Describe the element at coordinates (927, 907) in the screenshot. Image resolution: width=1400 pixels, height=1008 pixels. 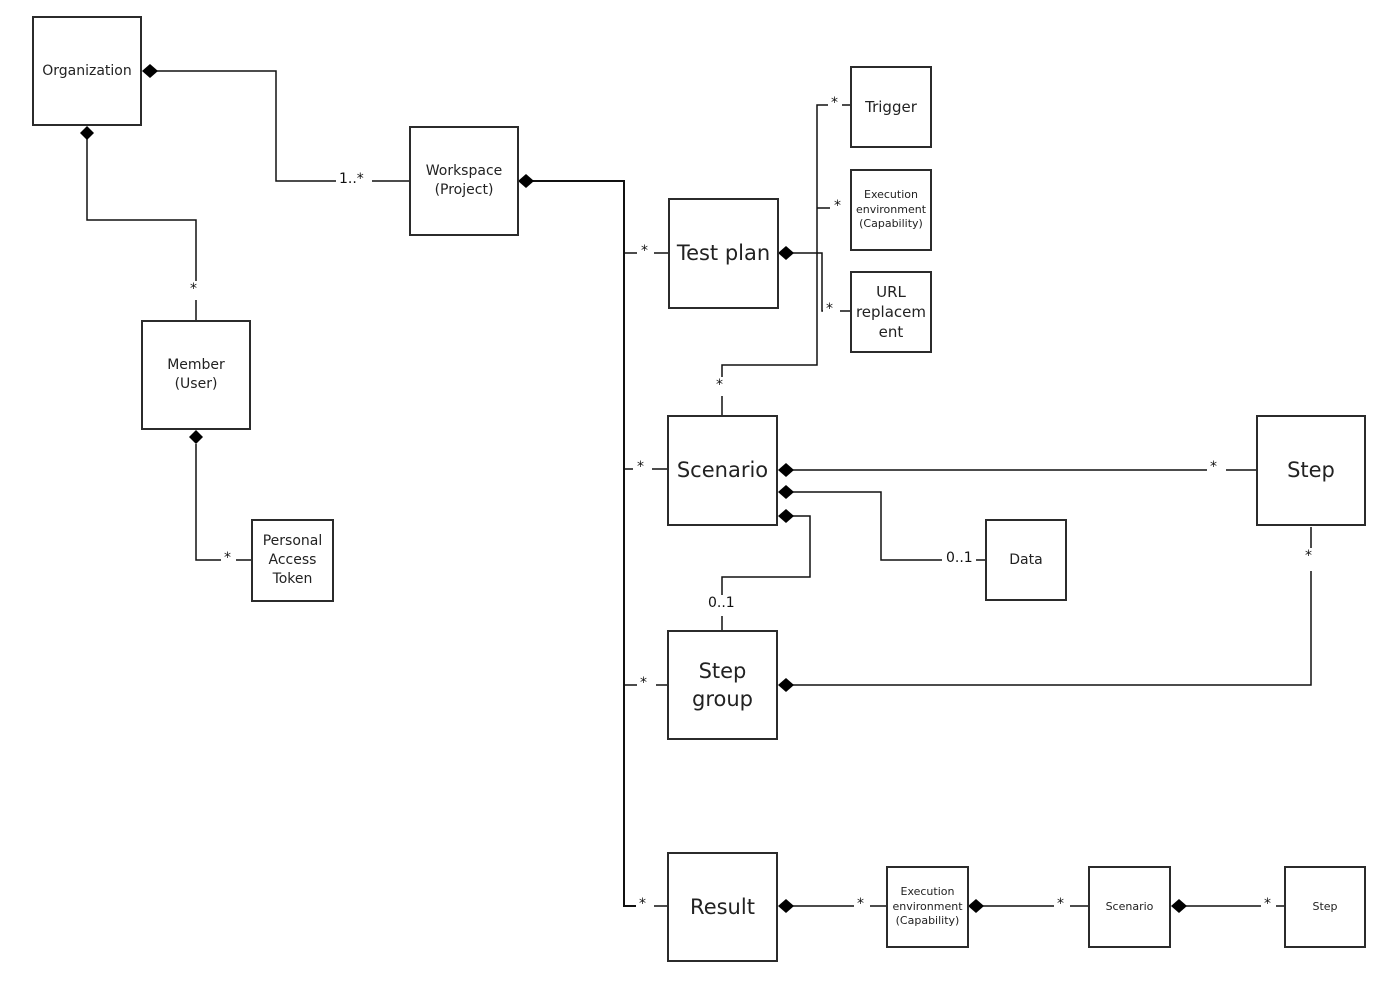
I see `entity-result-execution-environment: Execution environment (Capability)` at that location.